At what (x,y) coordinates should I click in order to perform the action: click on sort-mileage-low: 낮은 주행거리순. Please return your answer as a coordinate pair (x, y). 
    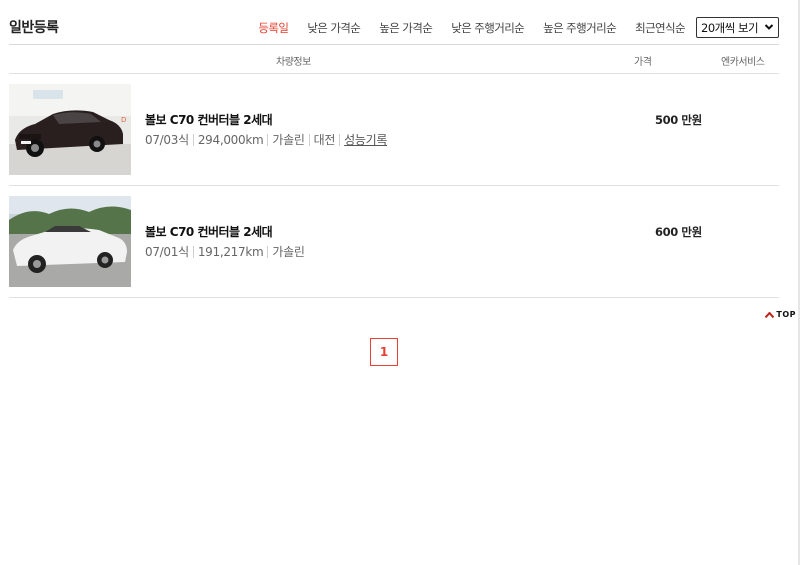
    Looking at the image, I should click on (488, 28).